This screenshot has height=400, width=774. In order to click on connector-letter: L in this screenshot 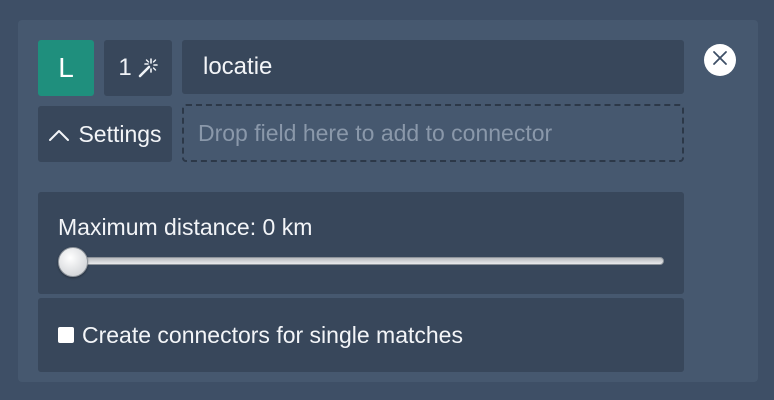, I will do `click(66, 67)`.